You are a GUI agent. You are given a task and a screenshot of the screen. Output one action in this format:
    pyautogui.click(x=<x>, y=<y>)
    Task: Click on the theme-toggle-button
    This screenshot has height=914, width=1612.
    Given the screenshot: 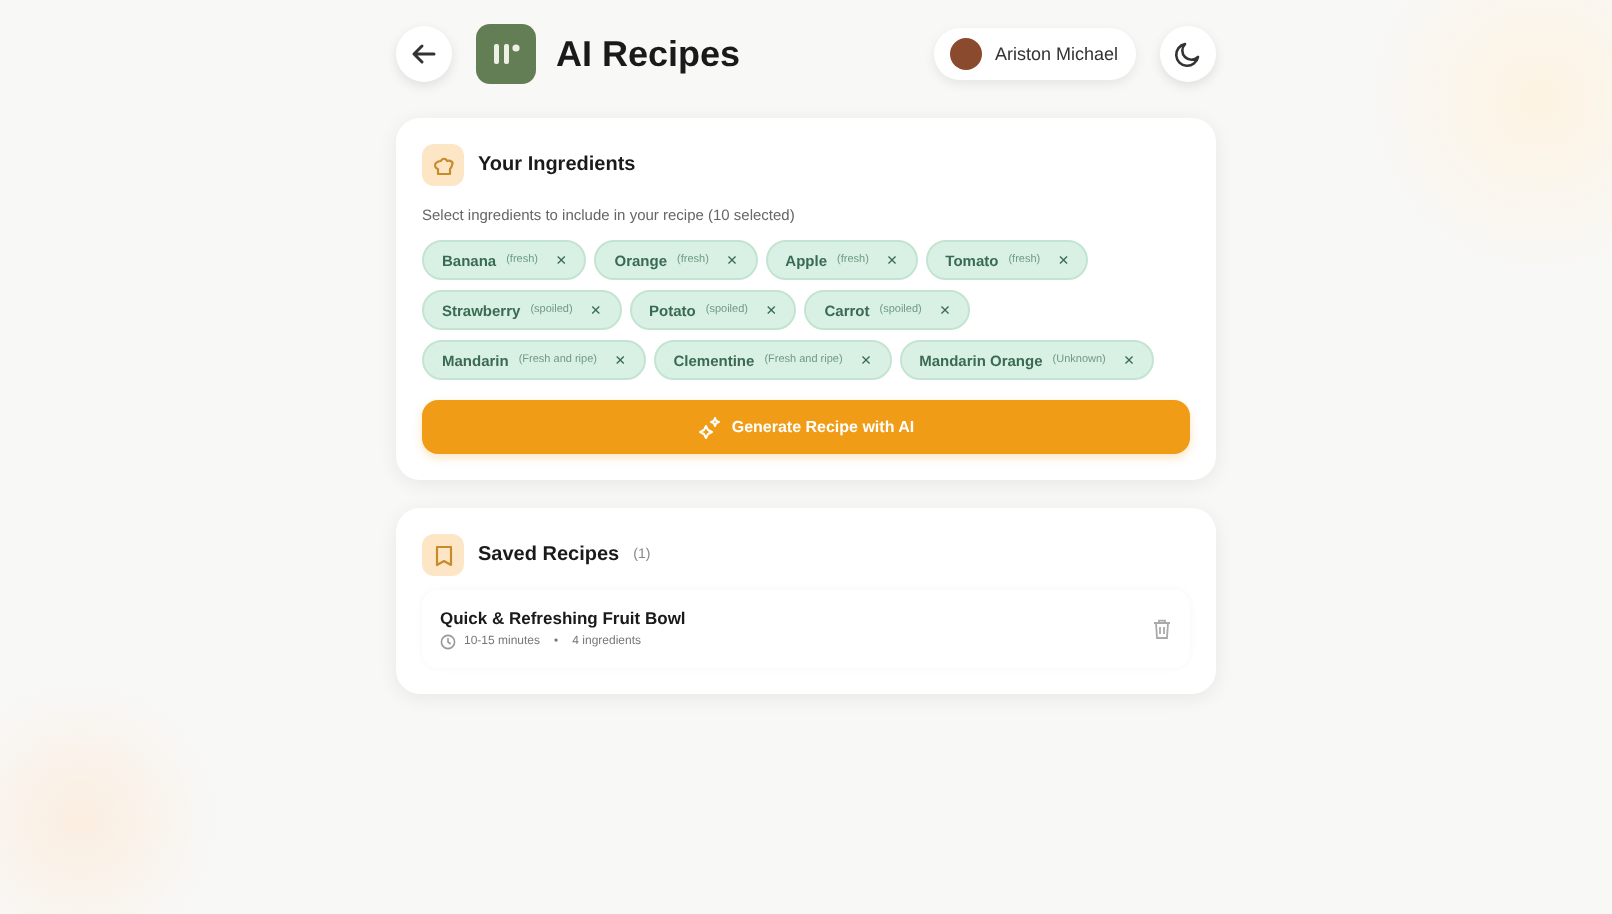 What is the action you would take?
    pyautogui.click(x=1188, y=54)
    